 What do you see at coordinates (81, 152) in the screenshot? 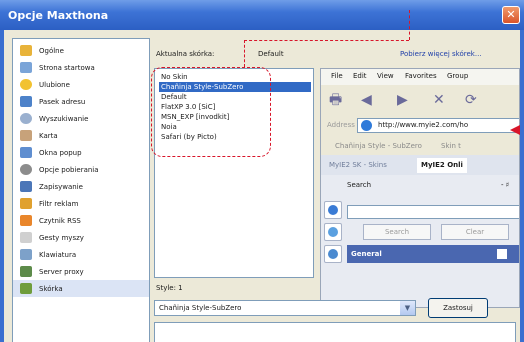
I see `category-item: Okna popup` at bounding box center [81, 152].